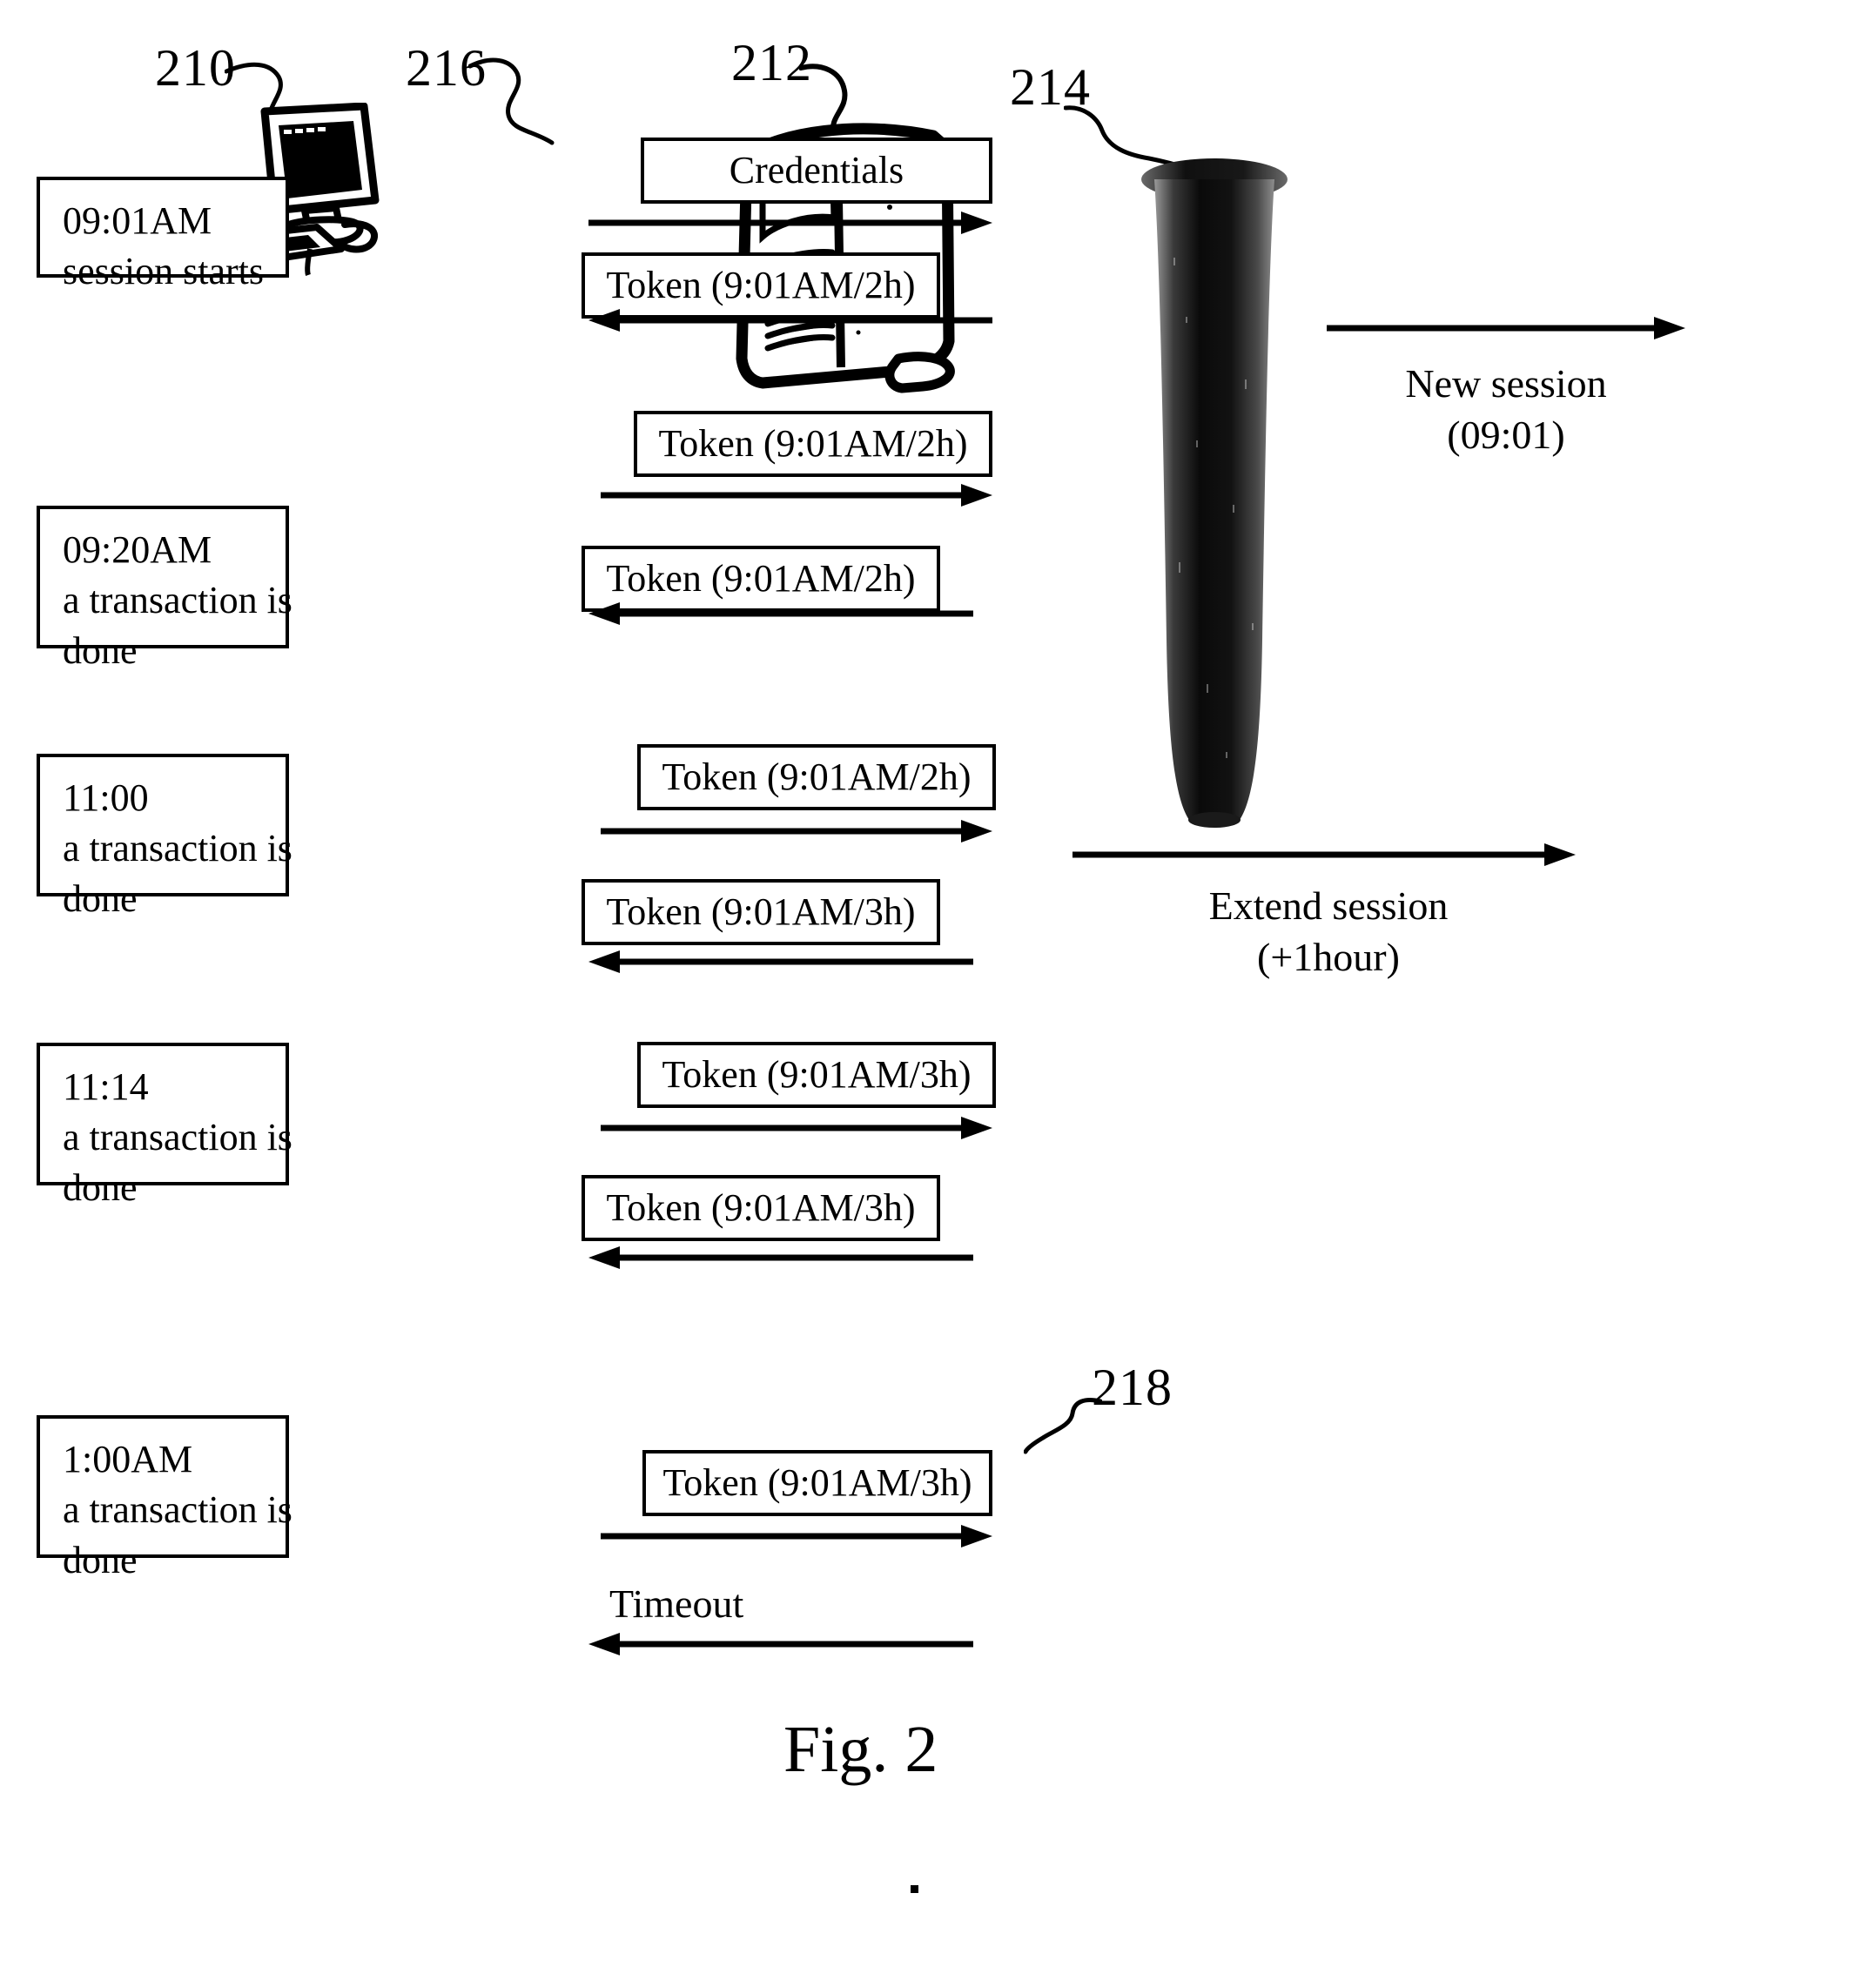  I want to click on message-box-credentials: Credentials, so click(816, 171).